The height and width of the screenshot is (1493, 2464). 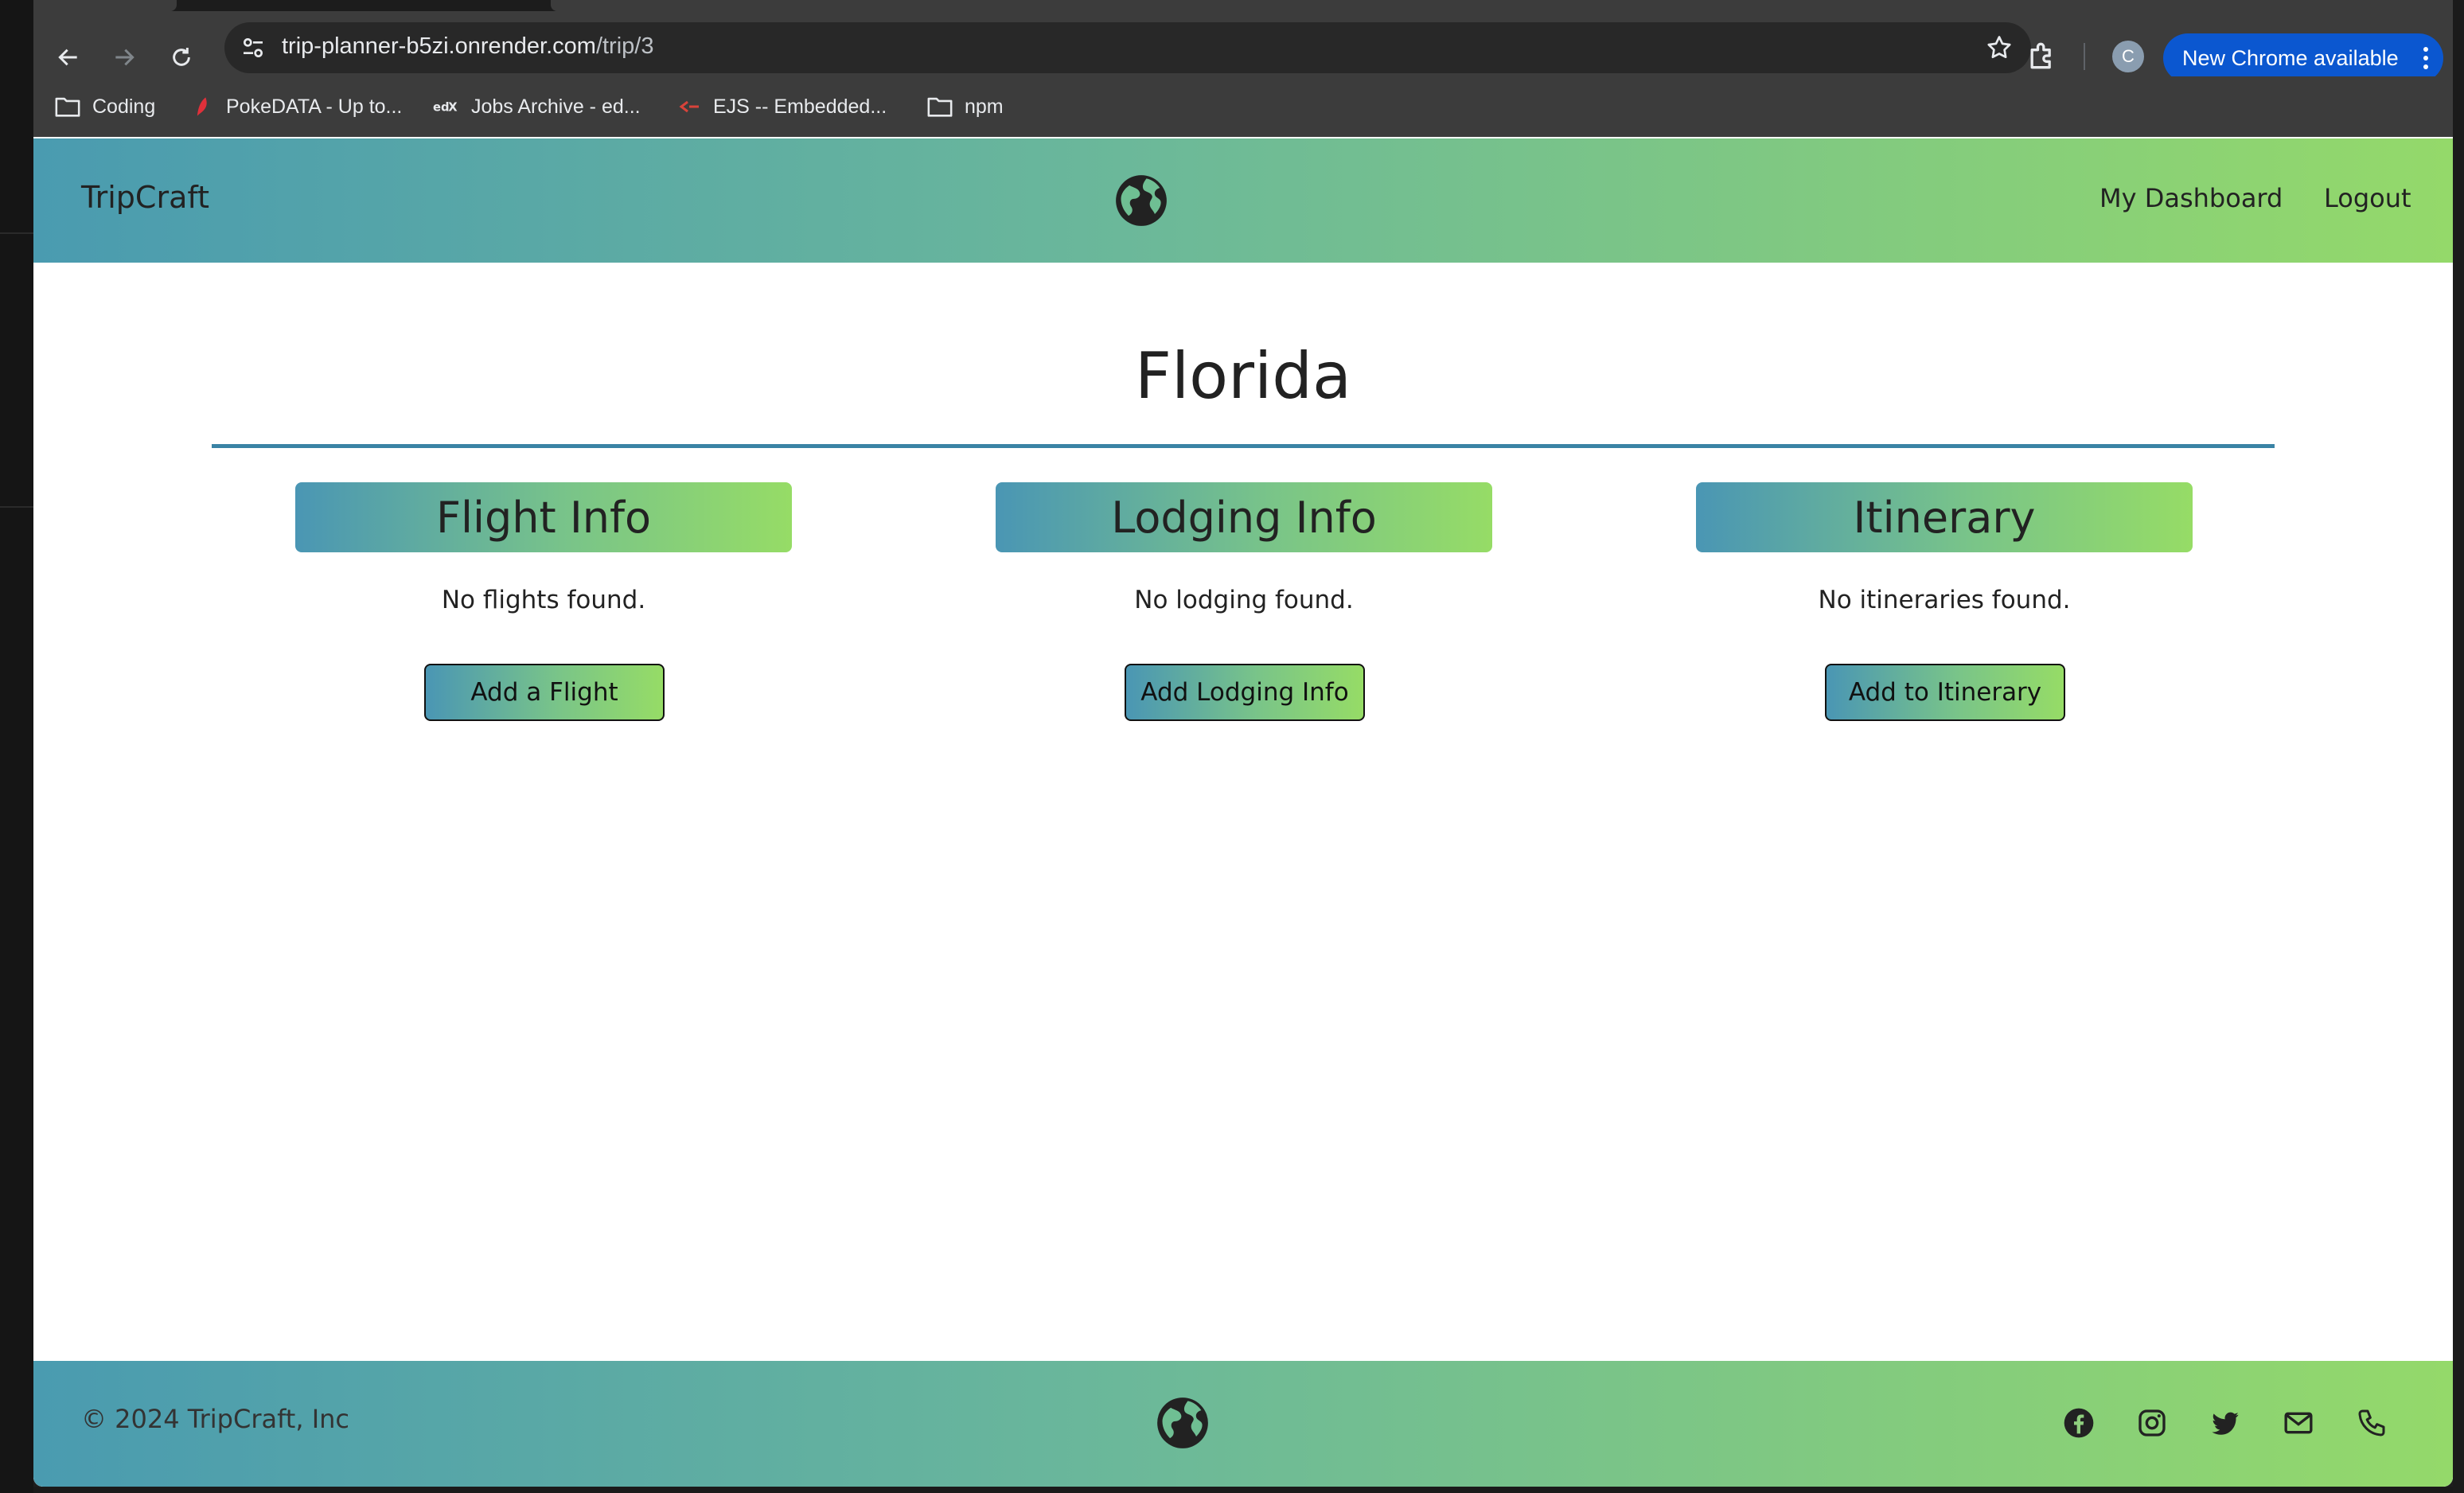 What do you see at coordinates (2372, 1423) in the screenshot?
I see `phone-icon` at bounding box center [2372, 1423].